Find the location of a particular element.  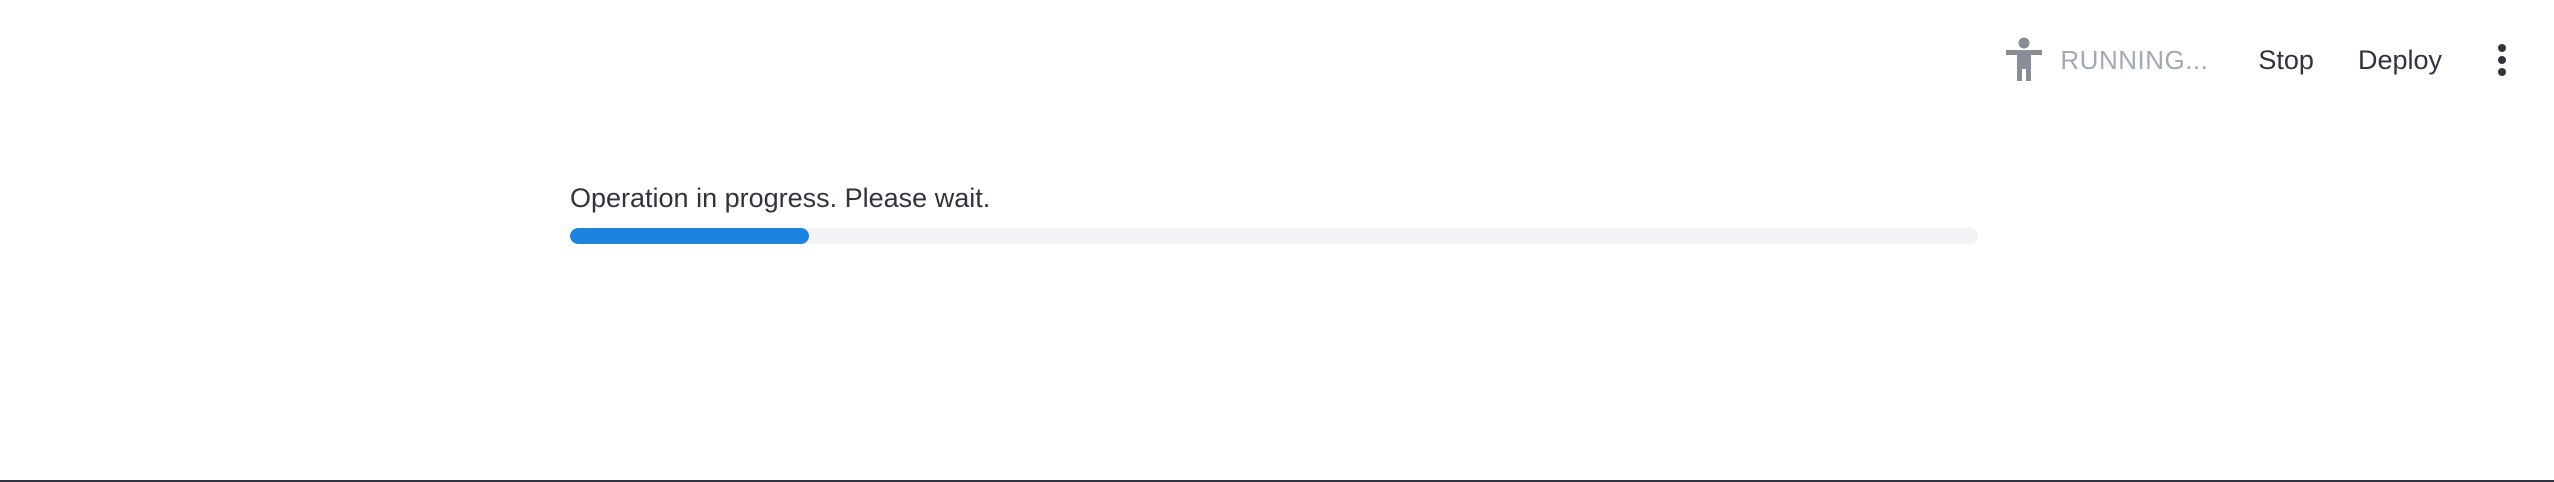

deploy-button: Deploy is located at coordinates (2400, 60).